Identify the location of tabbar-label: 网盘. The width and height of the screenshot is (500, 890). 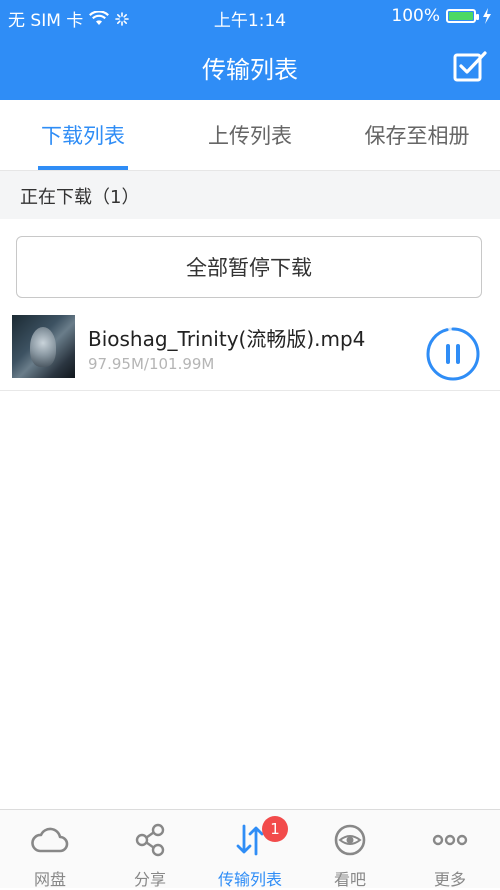
(49, 879).